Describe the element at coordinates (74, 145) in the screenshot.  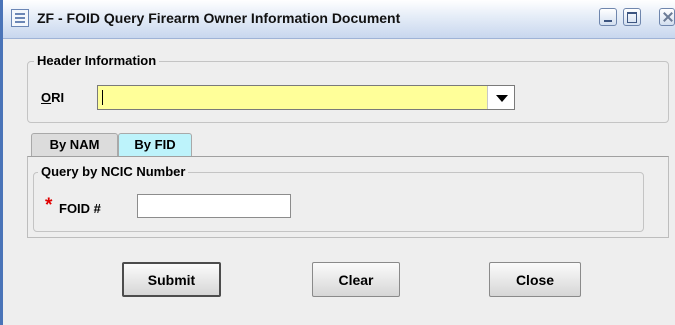
I see `tab-by-nam: By NAM` at that location.